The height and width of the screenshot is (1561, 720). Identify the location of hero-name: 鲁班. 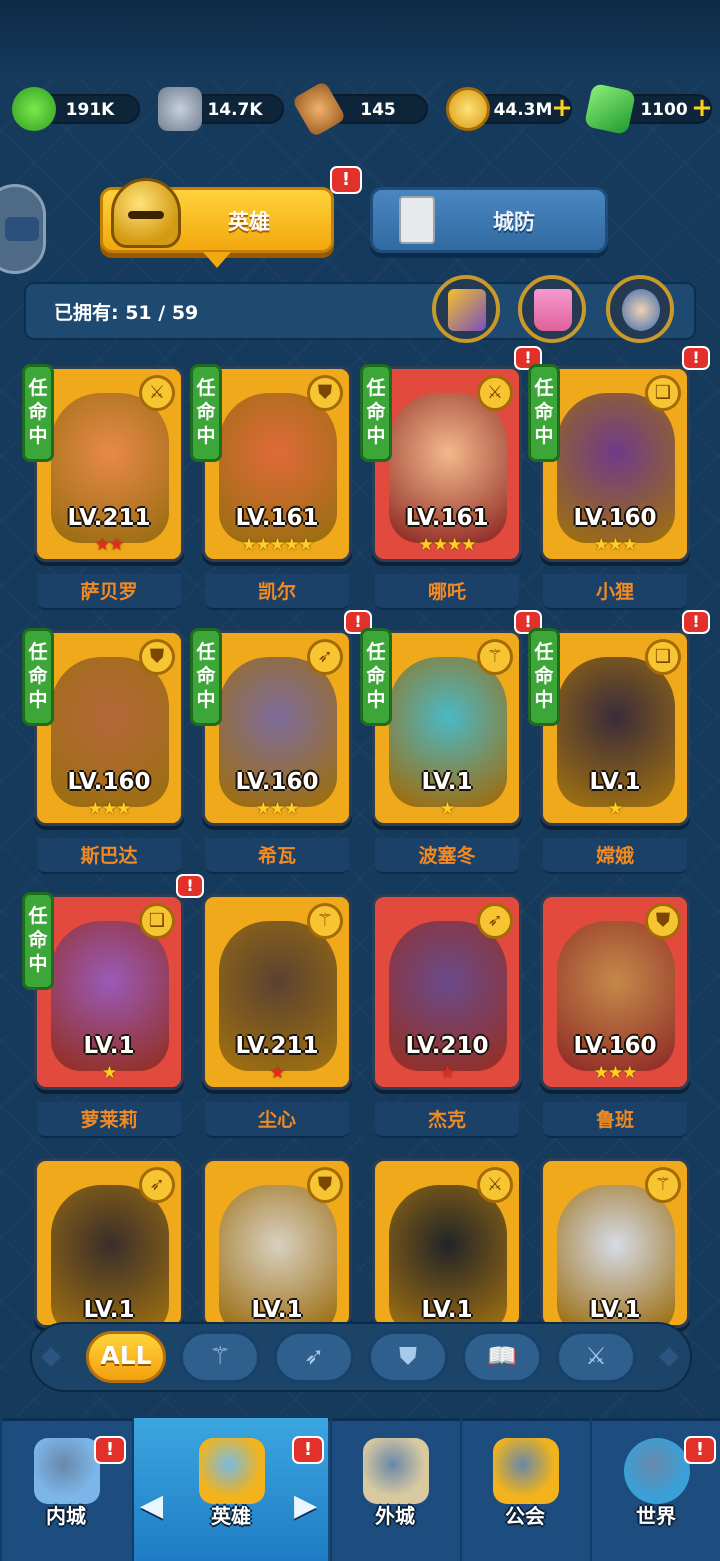
(615, 1120).